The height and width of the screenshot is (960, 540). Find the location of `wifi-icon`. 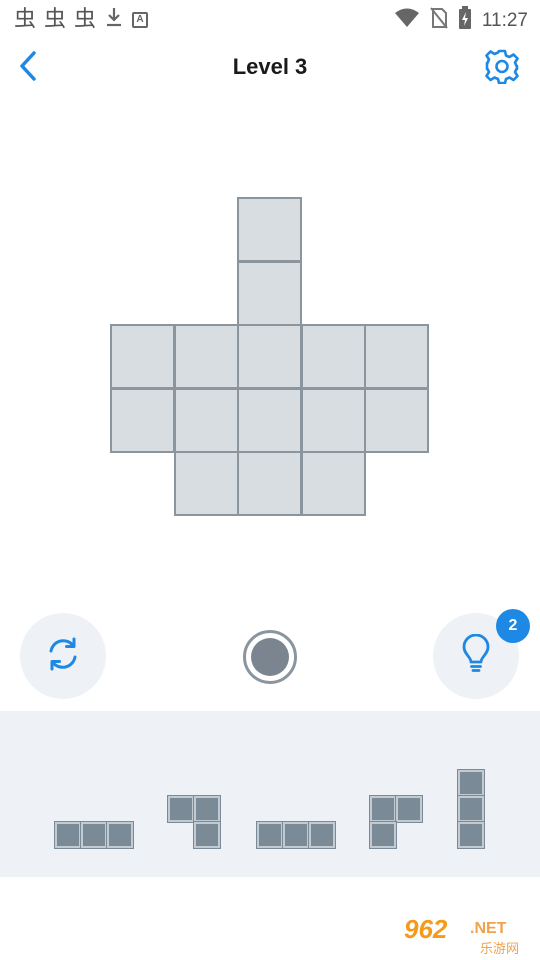

wifi-icon is located at coordinates (407, 20).